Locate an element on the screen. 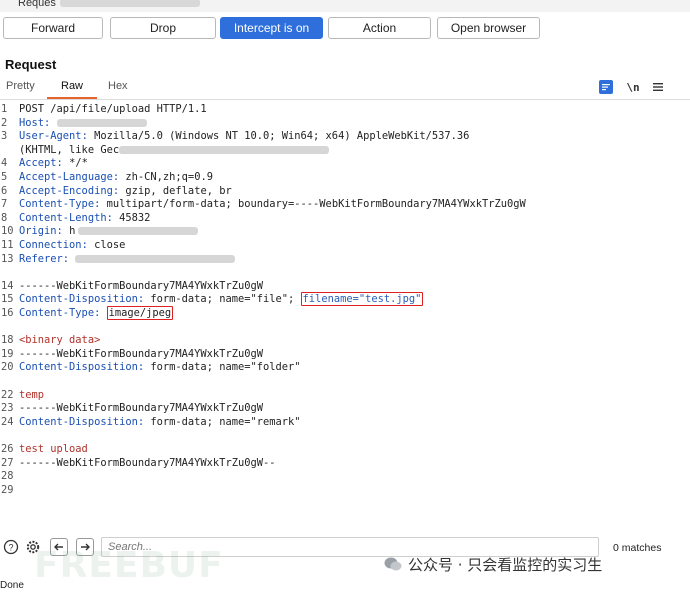 The image size is (690, 593). wechat-watermark: 公众号 · 只会看监控的实习生 is located at coordinates (493, 564).